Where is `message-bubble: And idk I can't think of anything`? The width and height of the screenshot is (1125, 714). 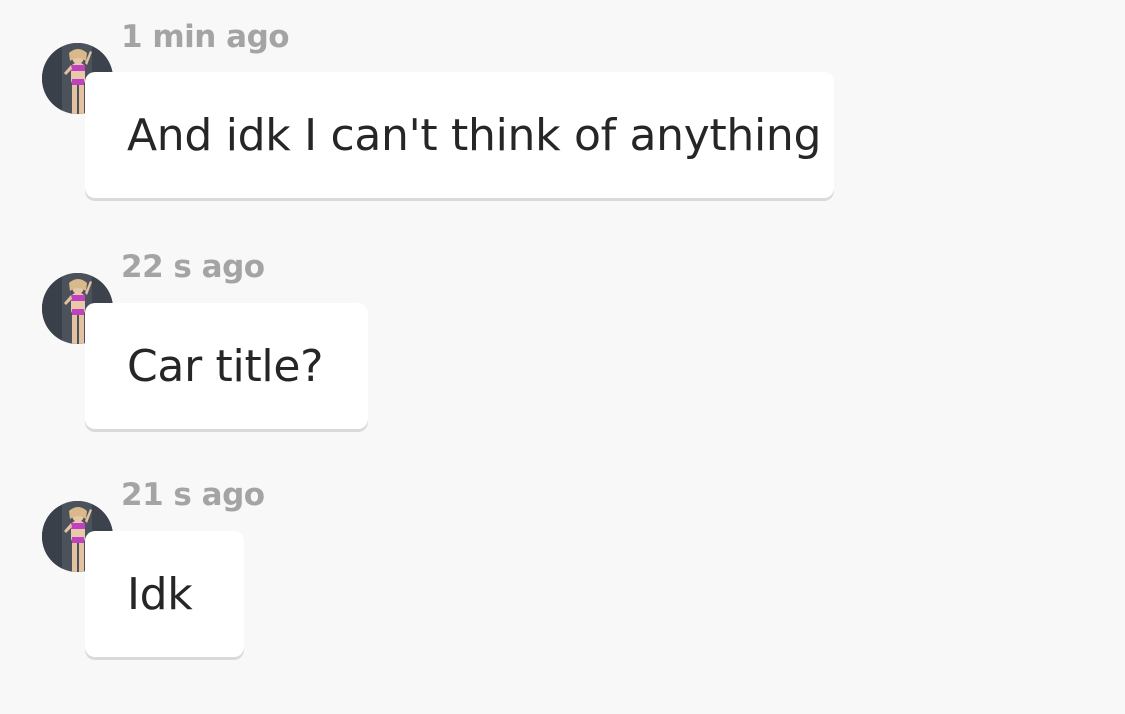 message-bubble: And idk I can't think of anything is located at coordinates (459, 135).